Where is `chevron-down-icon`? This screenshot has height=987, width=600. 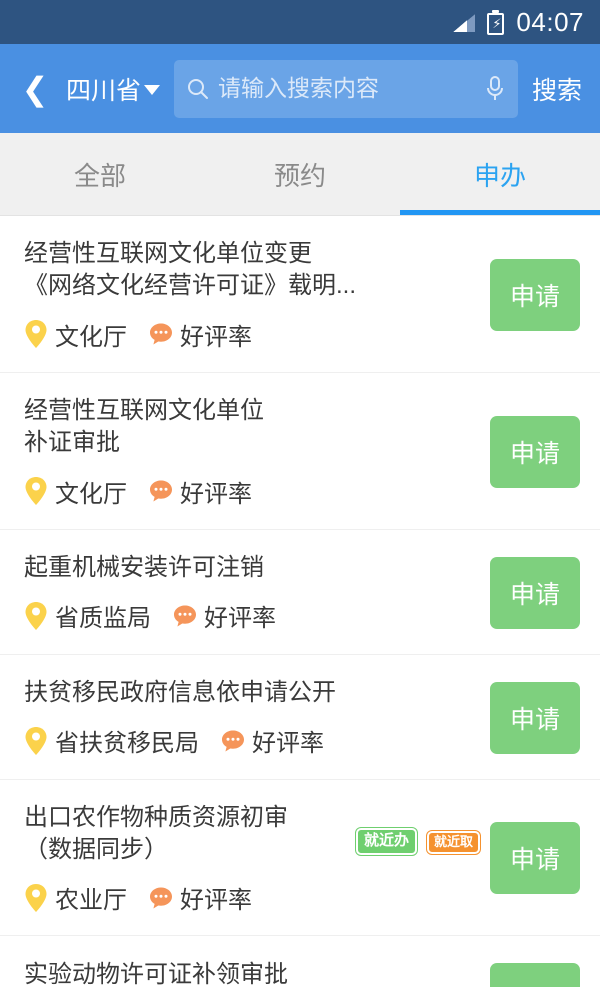 chevron-down-icon is located at coordinates (152, 90).